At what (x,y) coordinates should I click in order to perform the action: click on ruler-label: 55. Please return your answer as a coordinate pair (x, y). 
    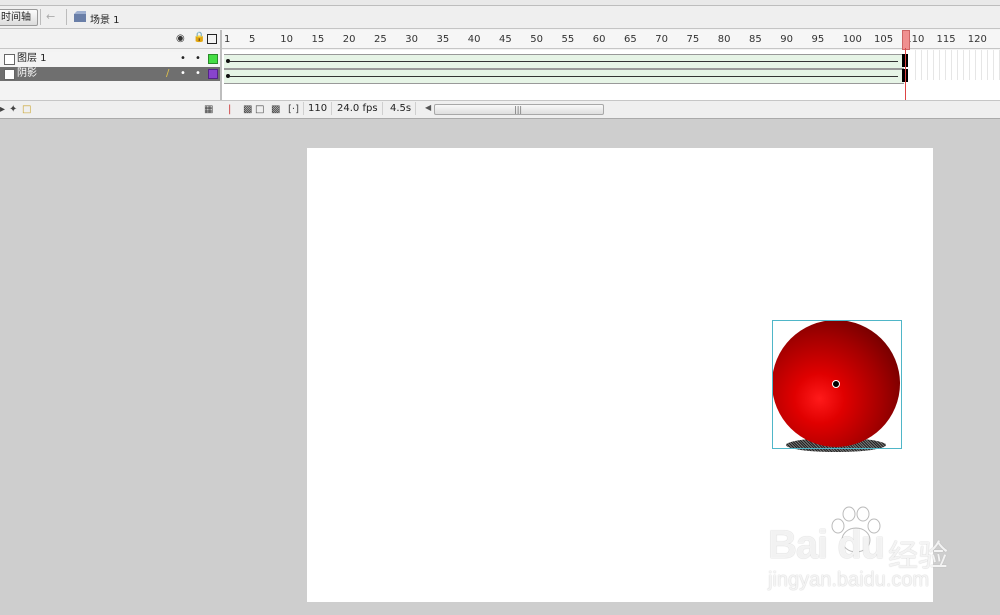
    Looking at the image, I should click on (568, 39).